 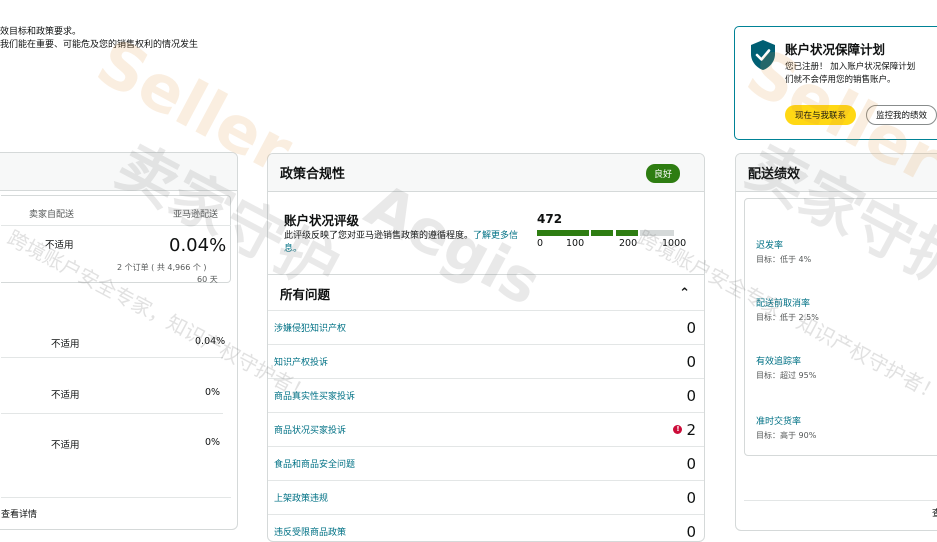 What do you see at coordinates (65, 395) in the screenshot?
I see `metric-row-2-mfn: 不适用` at bounding box center [65, 395].